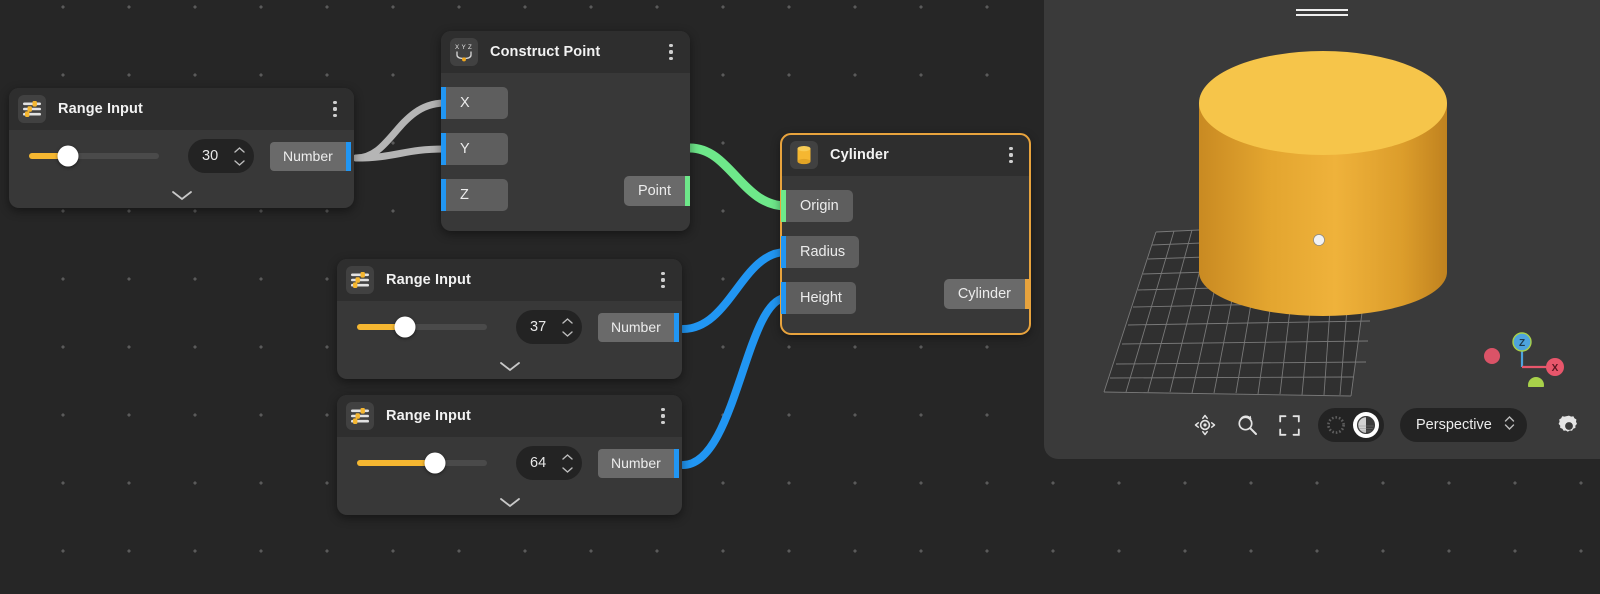  Describe the element at coordinates (1205, 425) in the screenshot. I see `pan-orbit-icon` at that location.